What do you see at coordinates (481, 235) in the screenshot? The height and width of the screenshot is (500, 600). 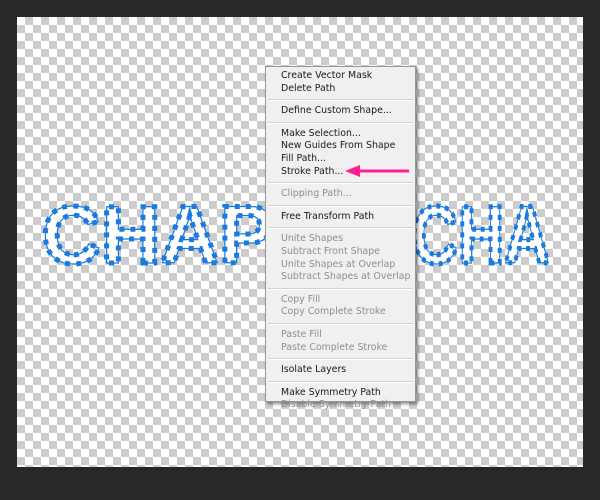 I see `anchor-points-right: CHA` at bounding box center [481, 235].